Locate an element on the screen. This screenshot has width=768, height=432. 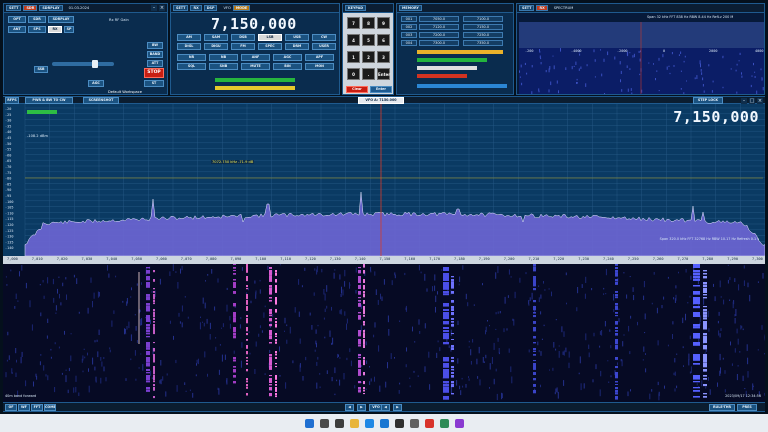
mini-sett-button: SETT is located at coordinates (527, 8).